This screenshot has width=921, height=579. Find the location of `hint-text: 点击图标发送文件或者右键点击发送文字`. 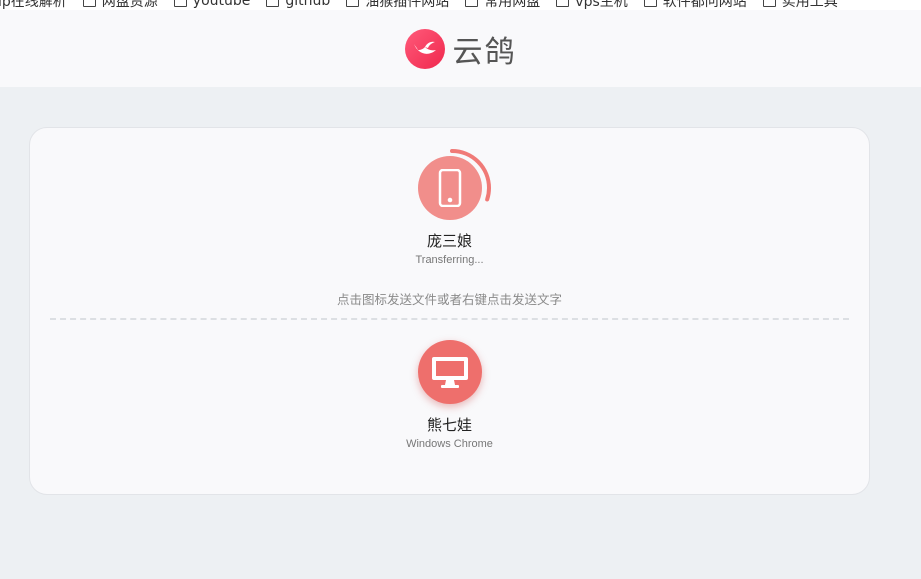

hint-text: 点击图标发送文件或者右键点击发送文字 is located at coordinates (449, 299).